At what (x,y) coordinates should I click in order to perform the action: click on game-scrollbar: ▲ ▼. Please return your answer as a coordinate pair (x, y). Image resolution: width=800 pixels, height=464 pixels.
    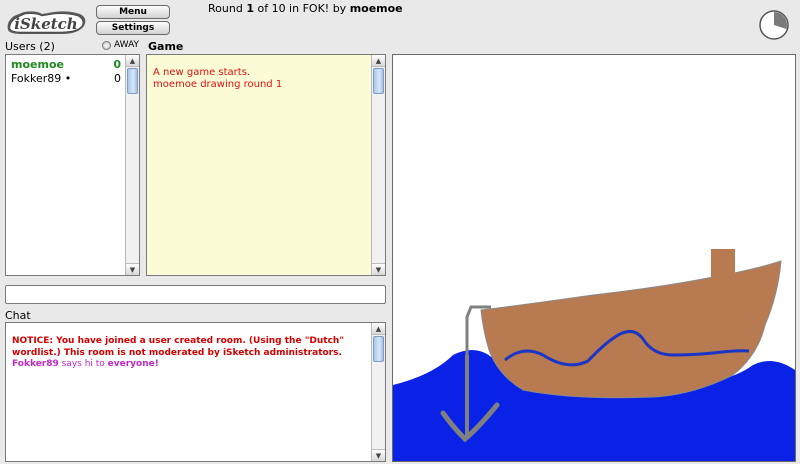
    Looking at the image, I should click on (378, 165).